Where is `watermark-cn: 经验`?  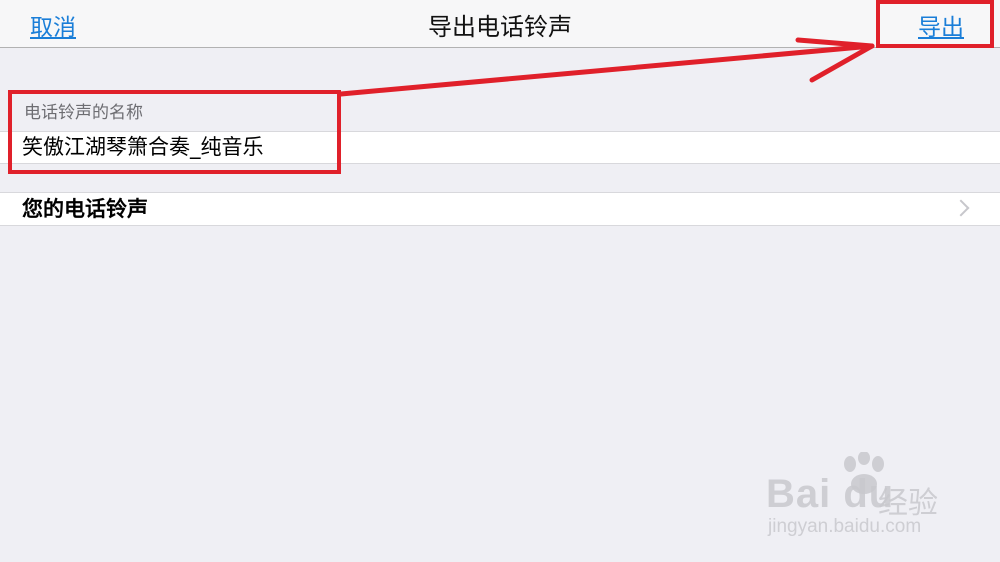
watermark-cn: 经验 is located at coordinates (908, 503).